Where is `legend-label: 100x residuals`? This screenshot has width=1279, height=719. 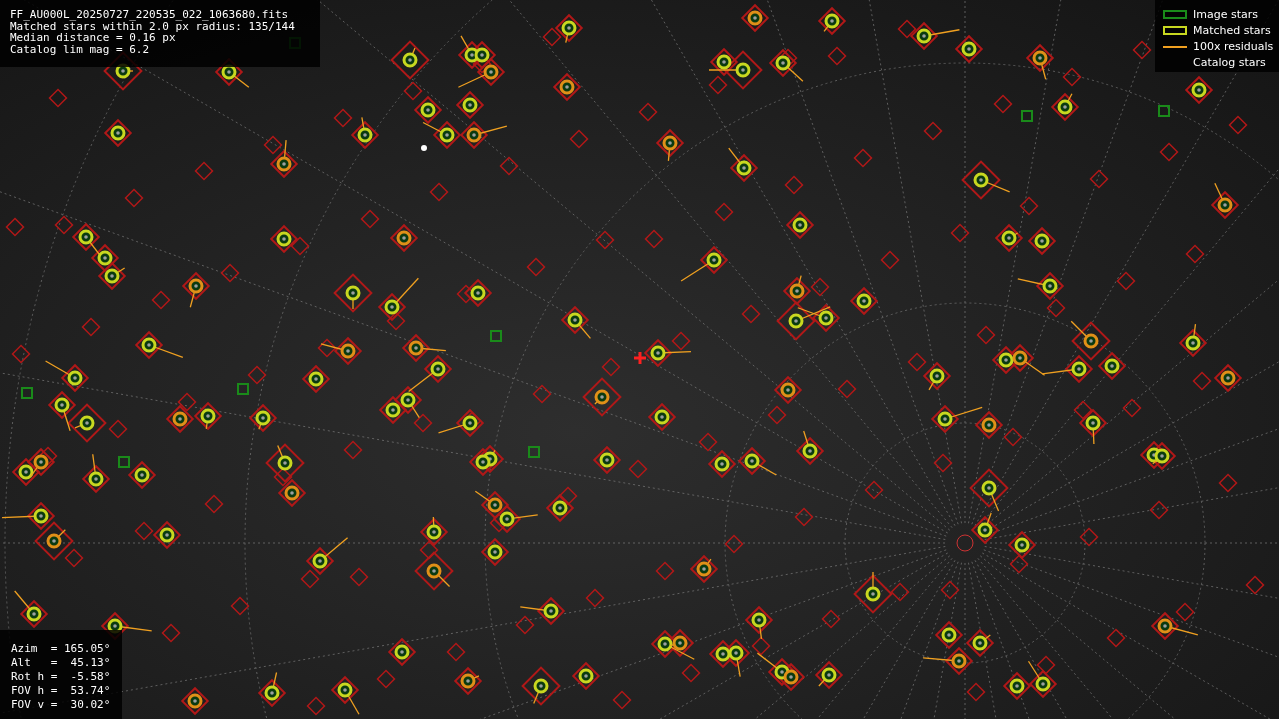
legend-label: 100x residuals is located at coordinates (1233, 46).